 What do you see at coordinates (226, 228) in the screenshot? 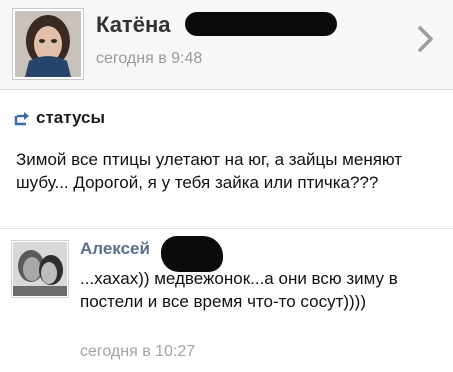
I see `divider` at bounding box center [226, 228].